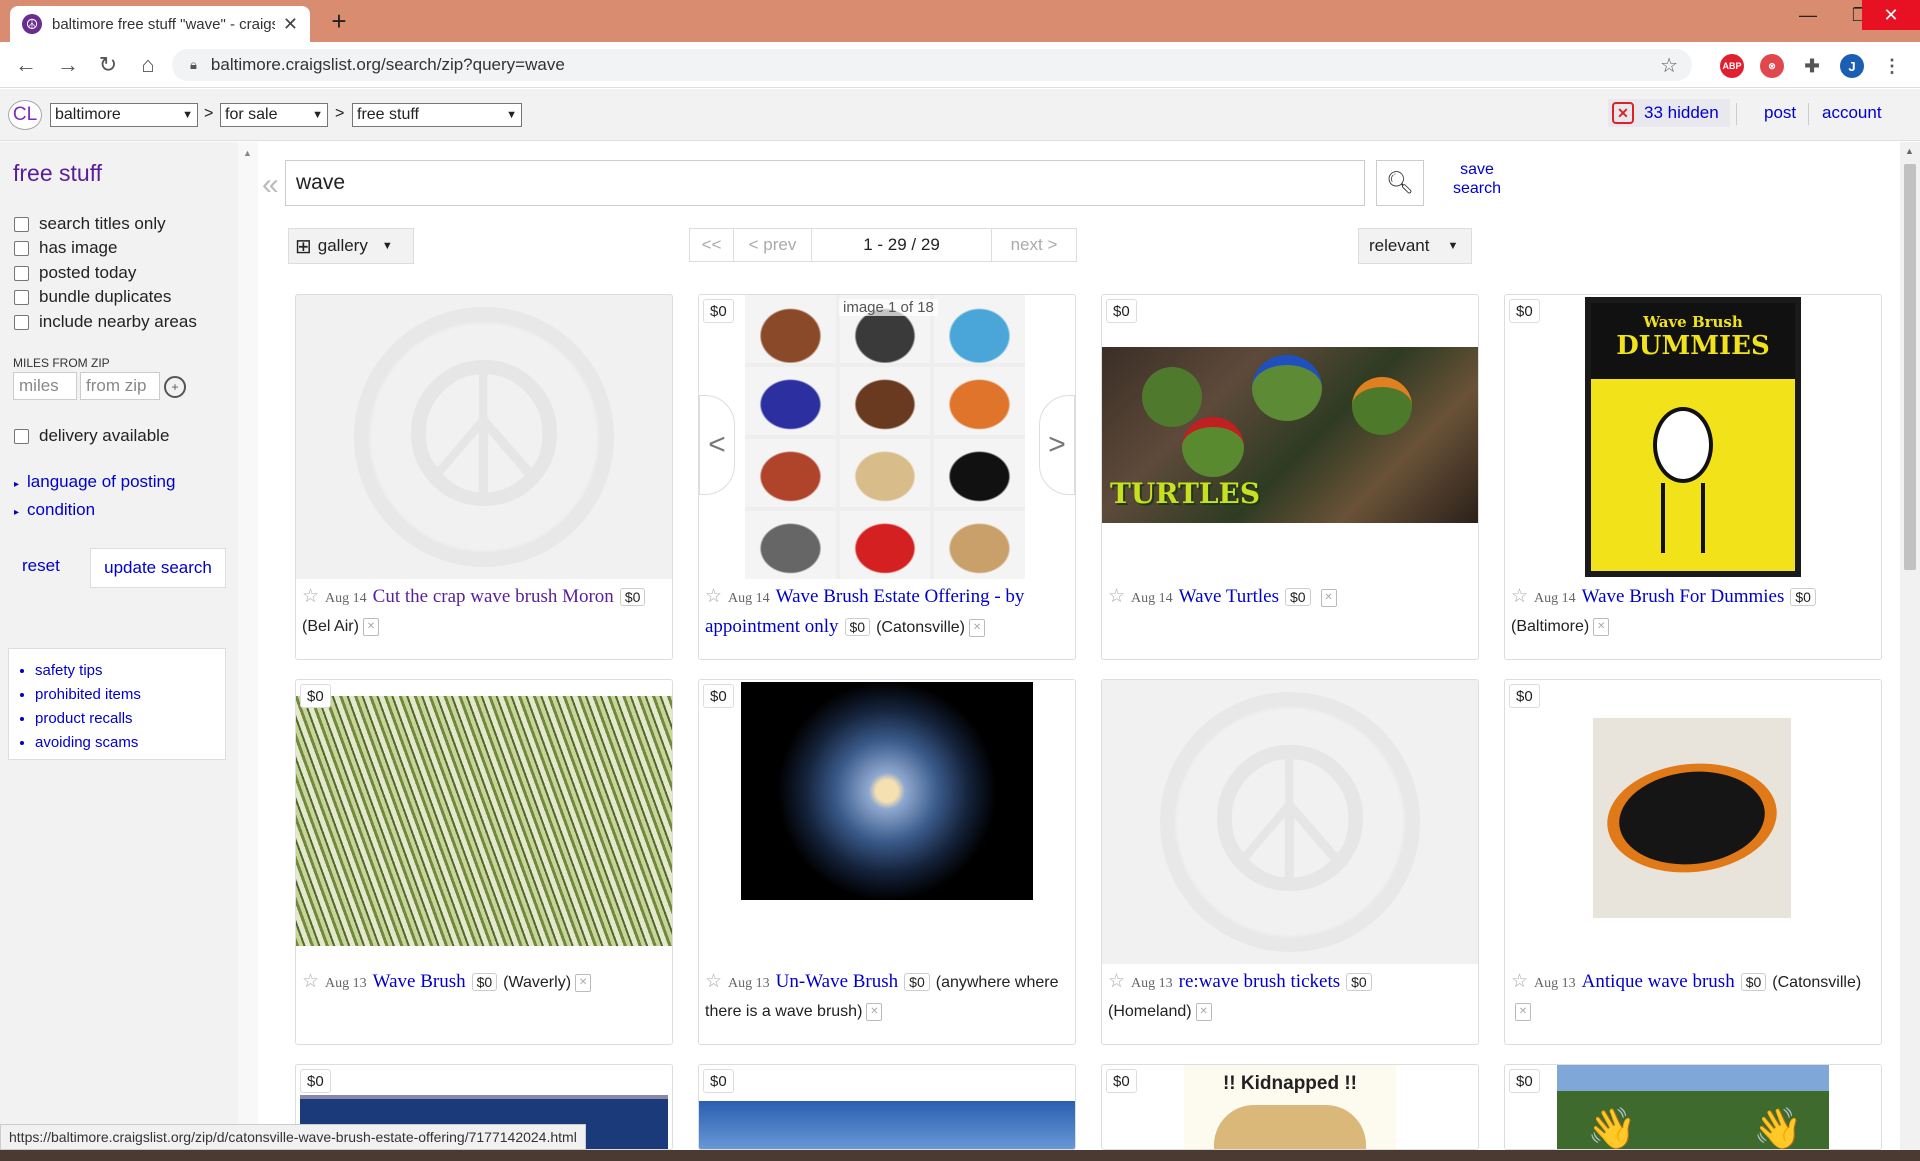  What do you see at coordinates (158, 568) in the screenshot?
I see `update-search-button: update search` at bounding box center [158, 568].